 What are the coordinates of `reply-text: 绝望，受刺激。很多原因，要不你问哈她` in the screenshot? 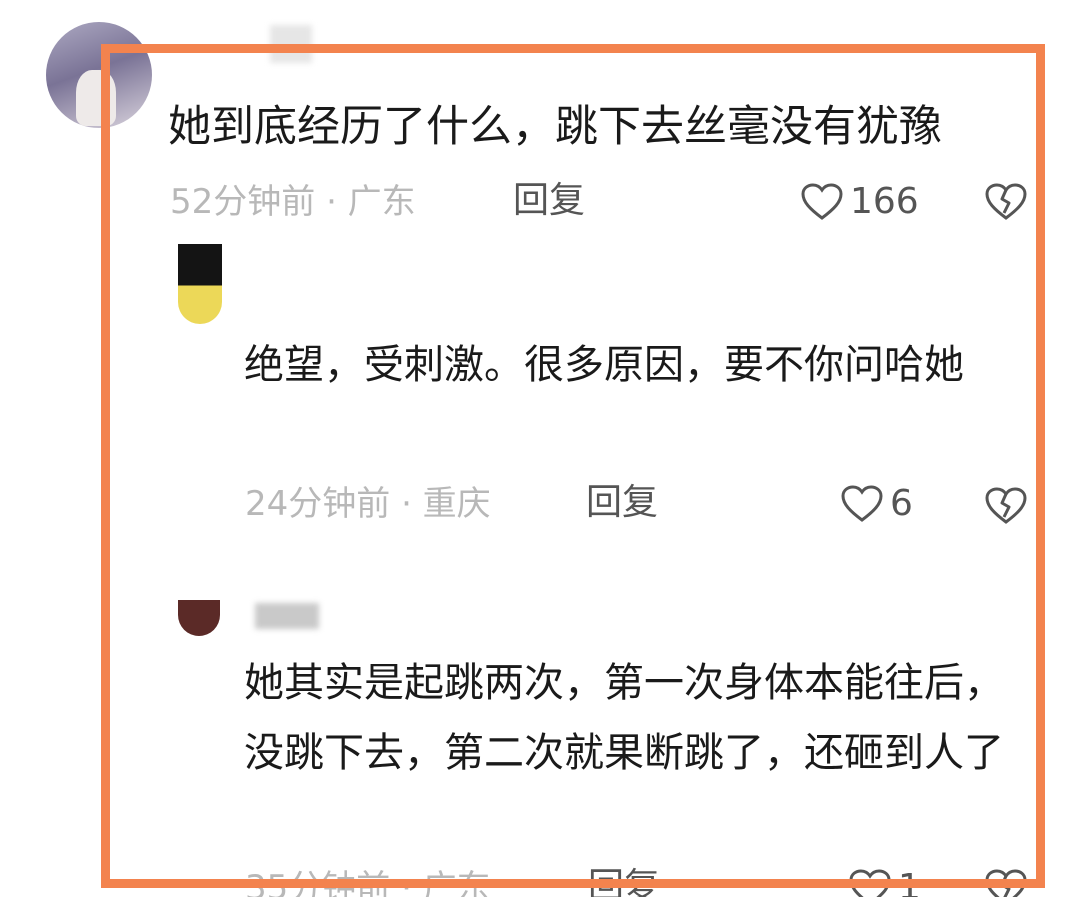 It's located at (604, 365).